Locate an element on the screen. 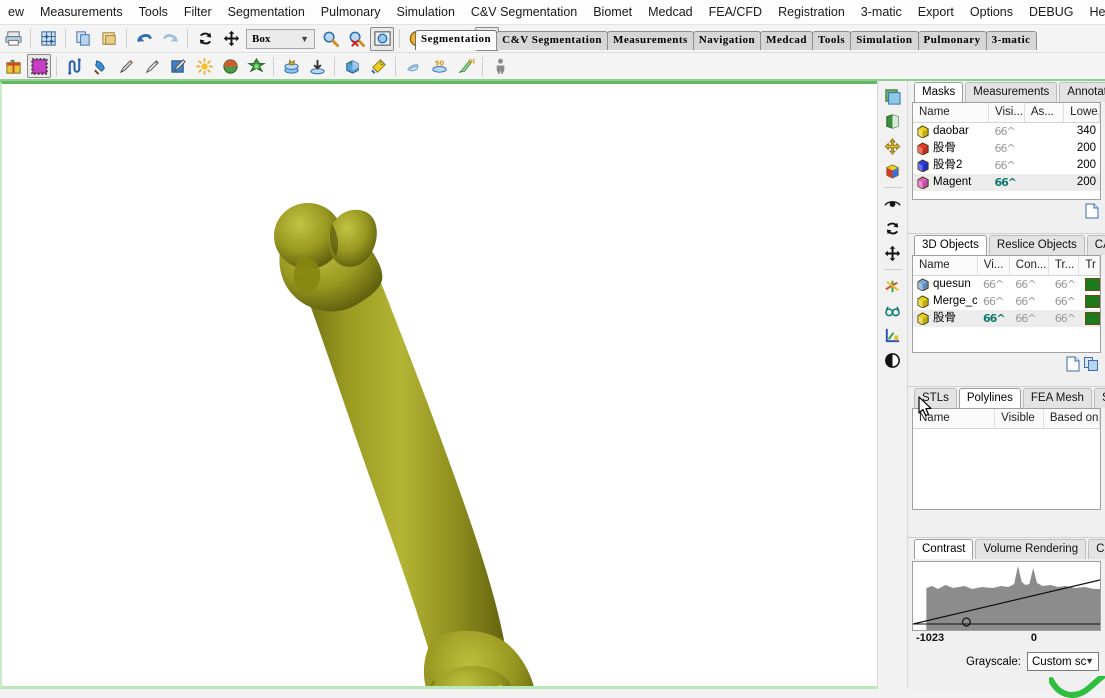 The width and height of the screenshot is (1105, 698). menu-item-c-v-segmentation: C&V Segmentation is located at coordinates (524, 12).